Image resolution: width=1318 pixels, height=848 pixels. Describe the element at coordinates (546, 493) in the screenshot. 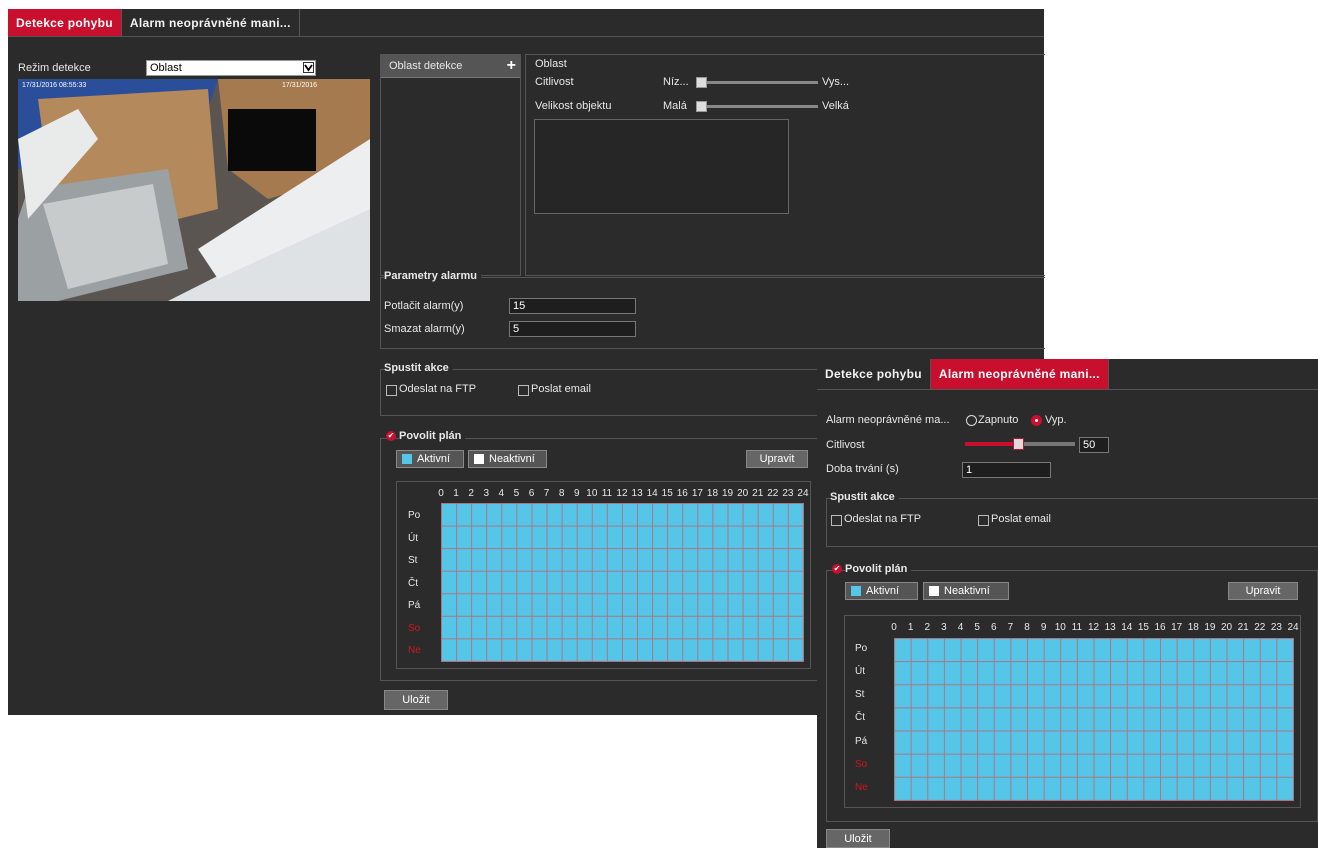

I see `hour-label: 7` at that location.